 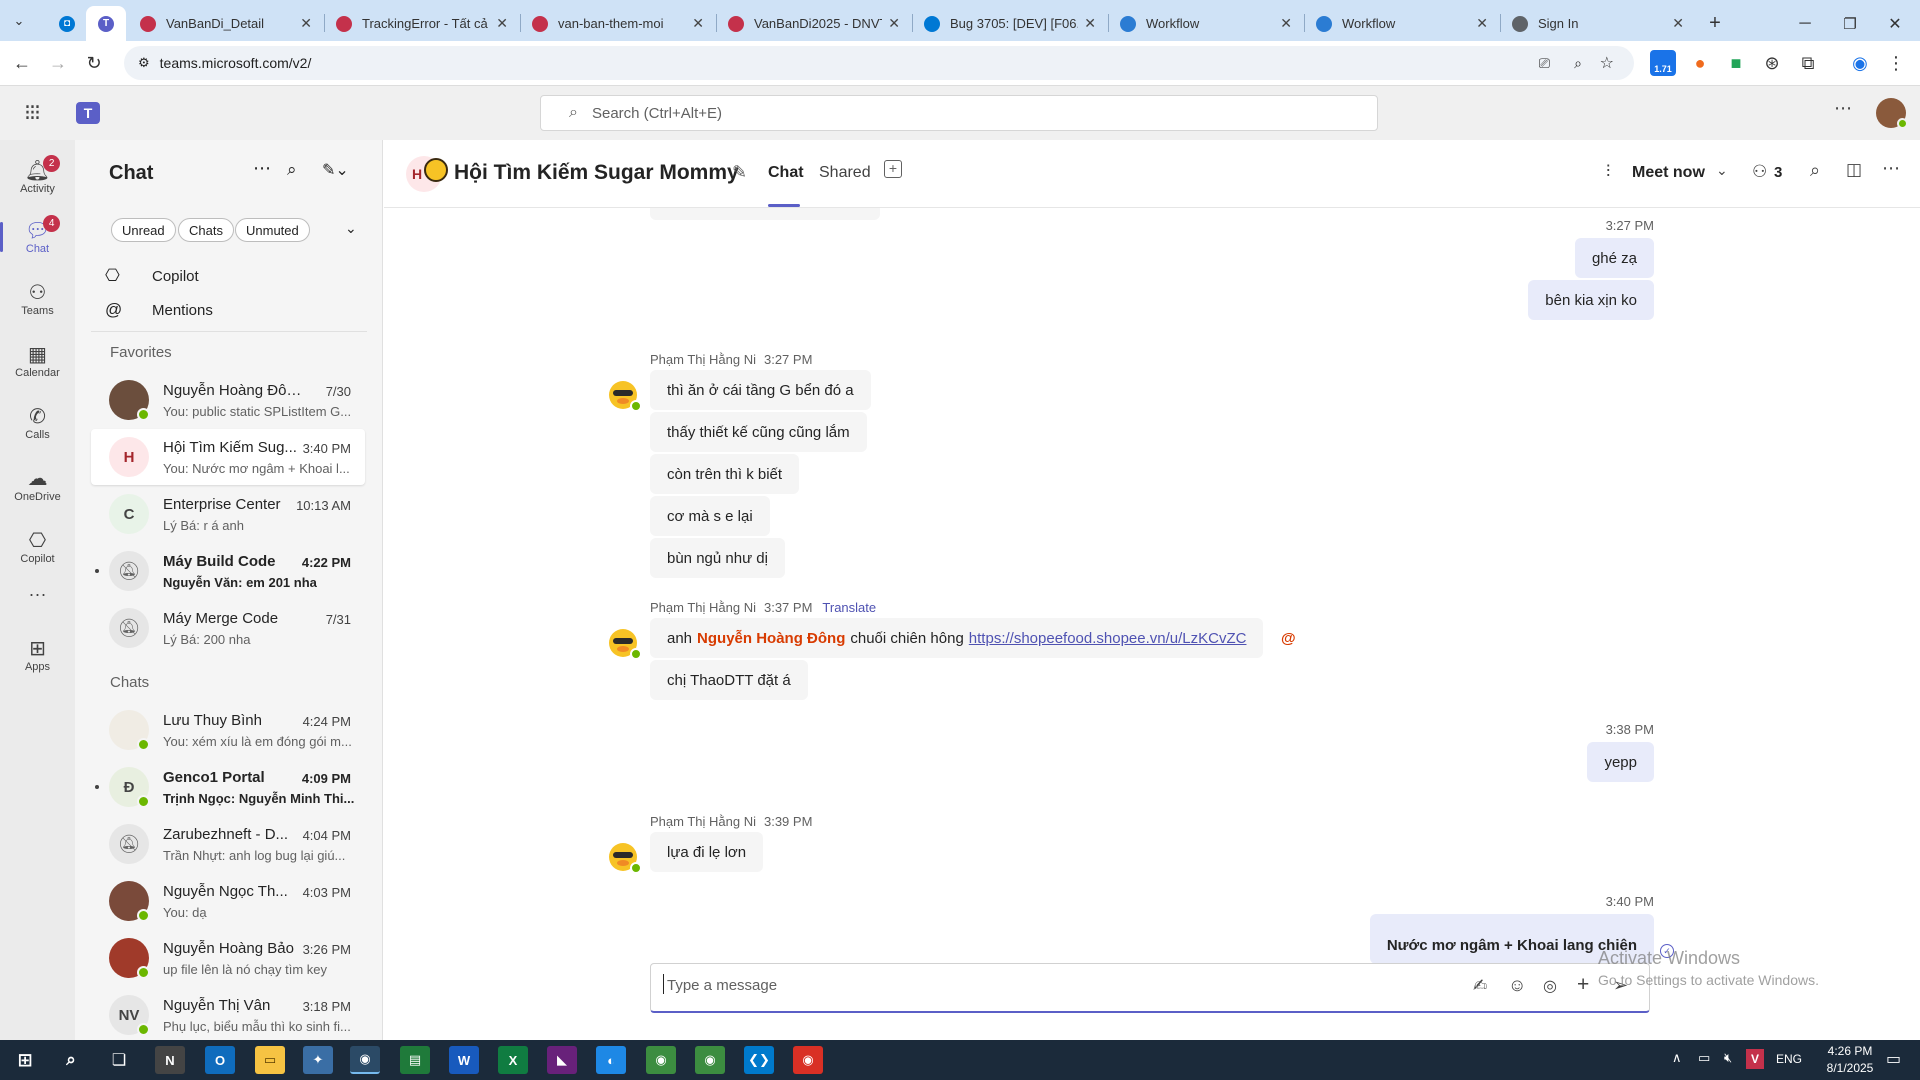 I want to click on browser-tab: Sign In ✕, so click(x=1598, y=23).